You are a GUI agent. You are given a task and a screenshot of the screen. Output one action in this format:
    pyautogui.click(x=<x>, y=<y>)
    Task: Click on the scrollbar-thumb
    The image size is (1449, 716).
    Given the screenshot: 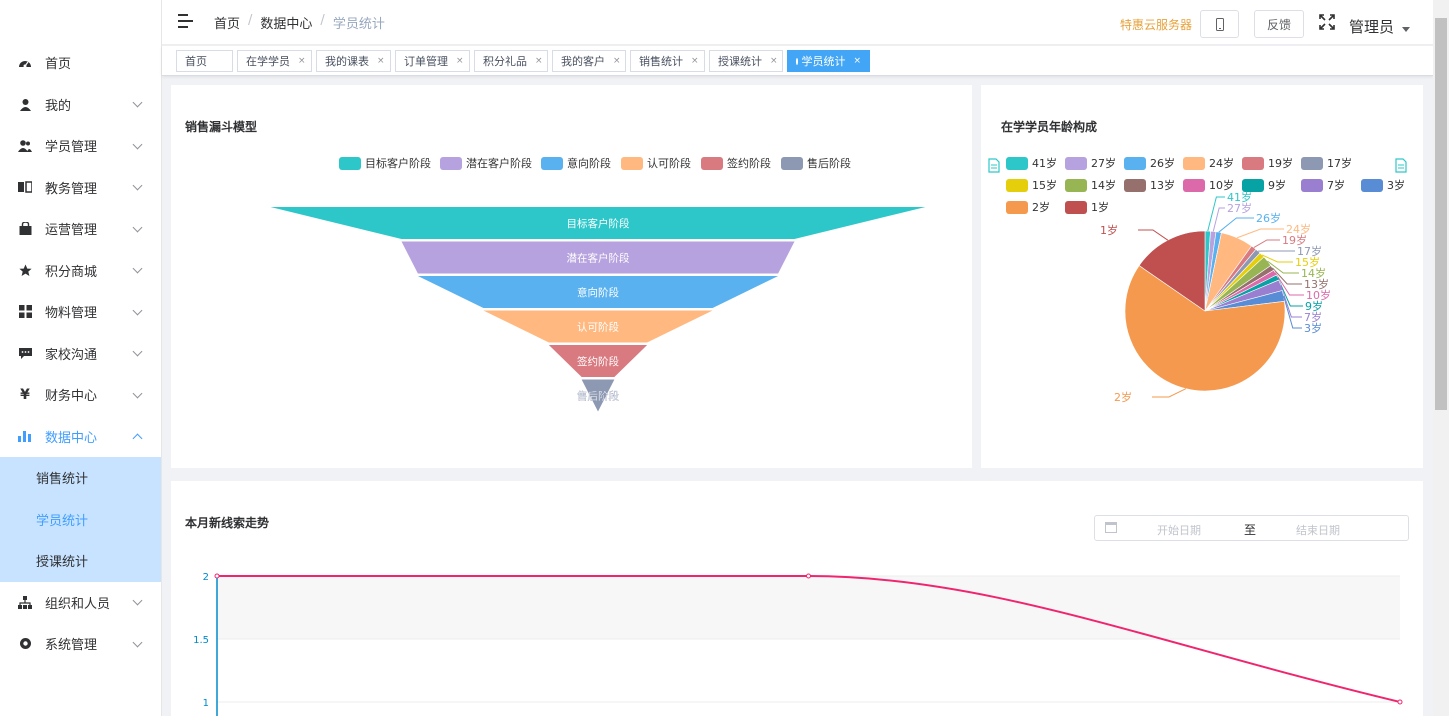 What is the action you would take?
    pyautogui.click(x=1441, y=214)
    